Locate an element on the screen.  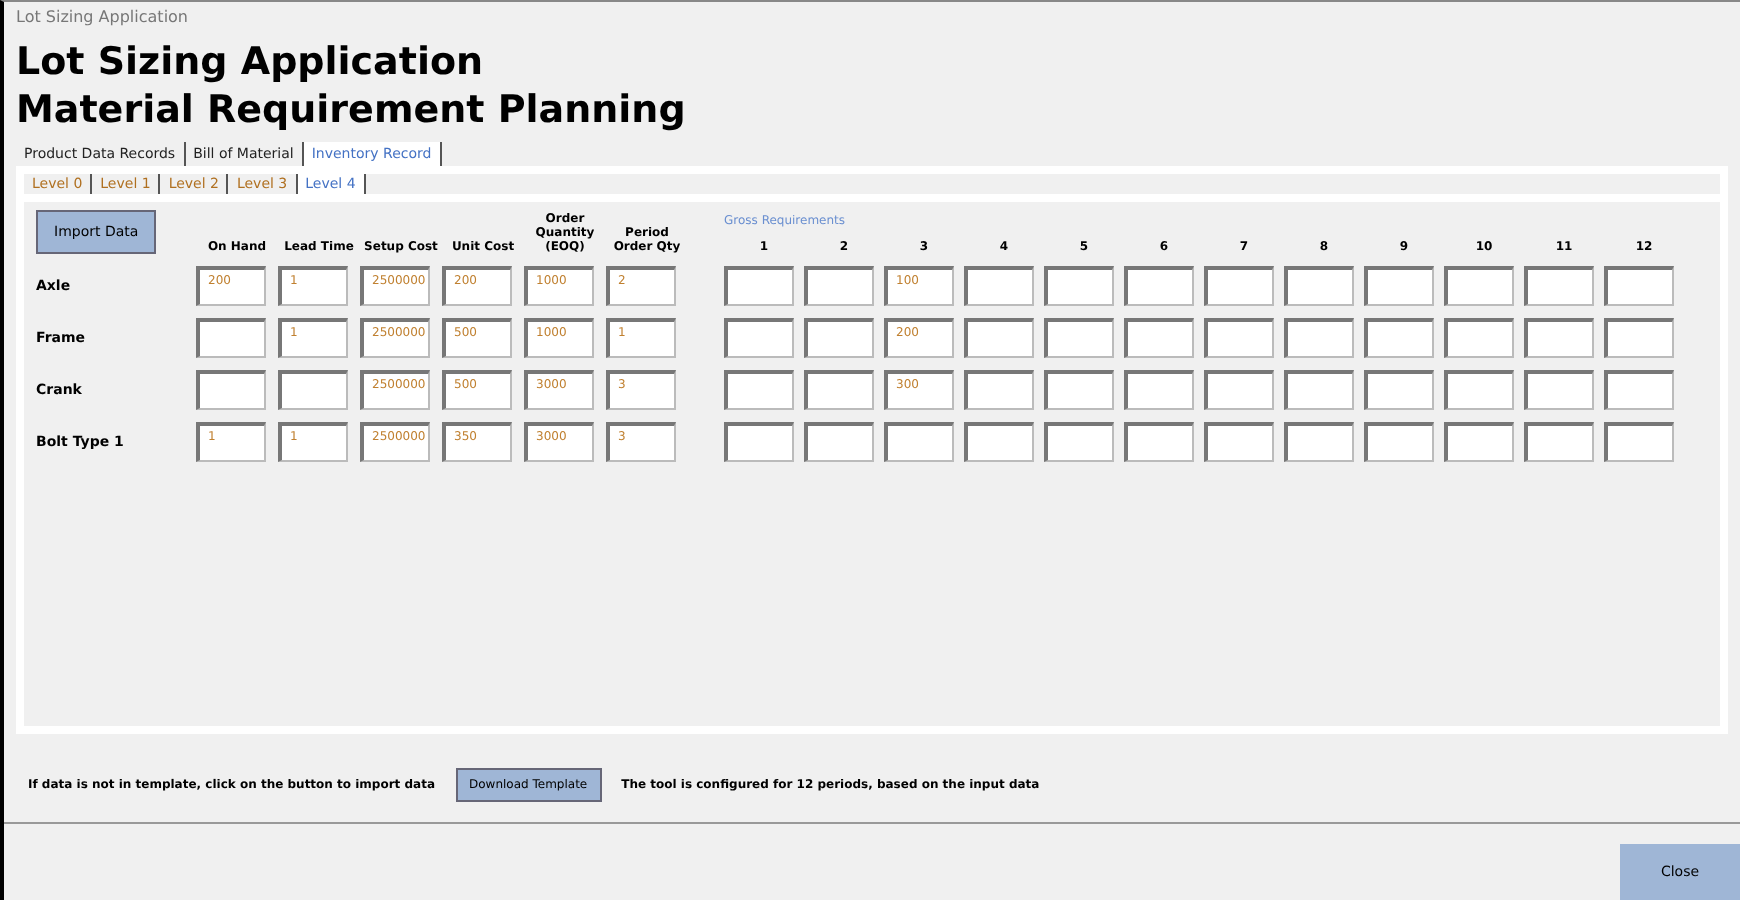
app-heading: Lot Sizing Application is located at coordinates (250, 62).